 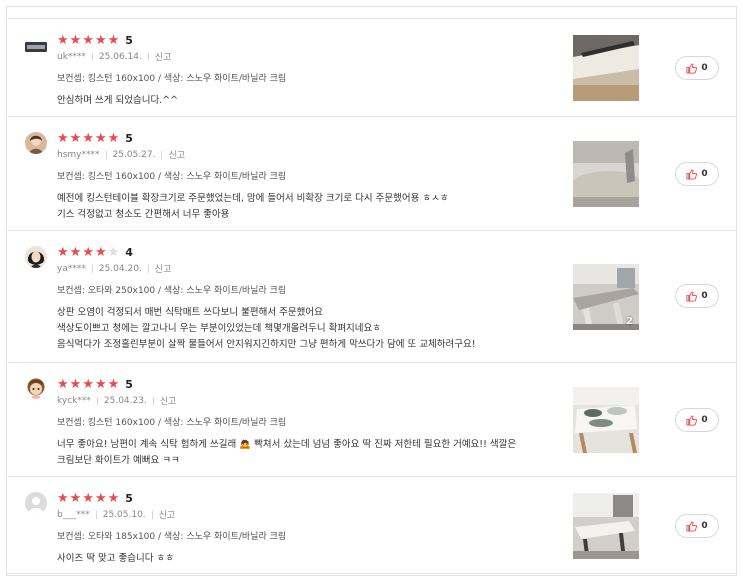 What do you see at coordinates (172, 291) in the screenshot?
I see `product-option: 보컨셉: 오타와 250x100 / 색상: 스노우 화이트/바닐라 크림` at bounding box center [172, 291].